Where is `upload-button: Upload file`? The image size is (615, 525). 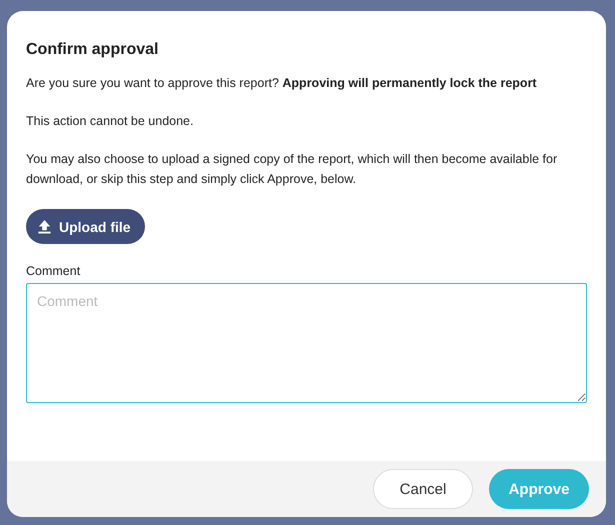 upload-button: Upload file is located at coordinates (85, 226).